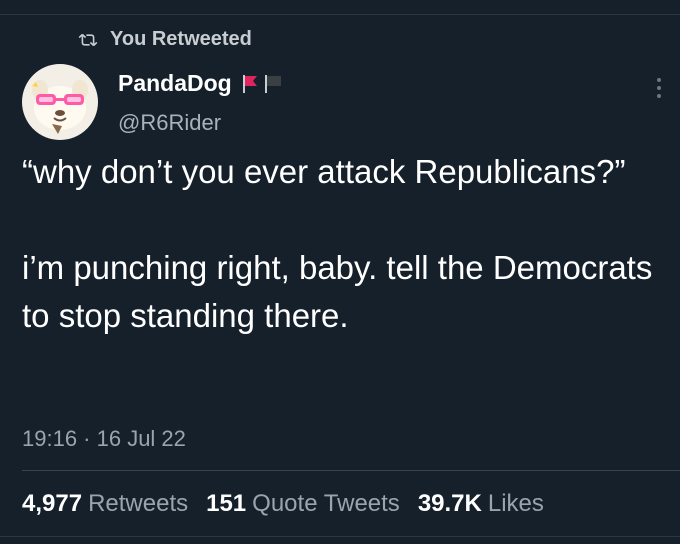 The image size is (680, 544). Describe the element at coordinates (175, 83) in the screenshot. I see `author-display-name: PandaDog` at that location.